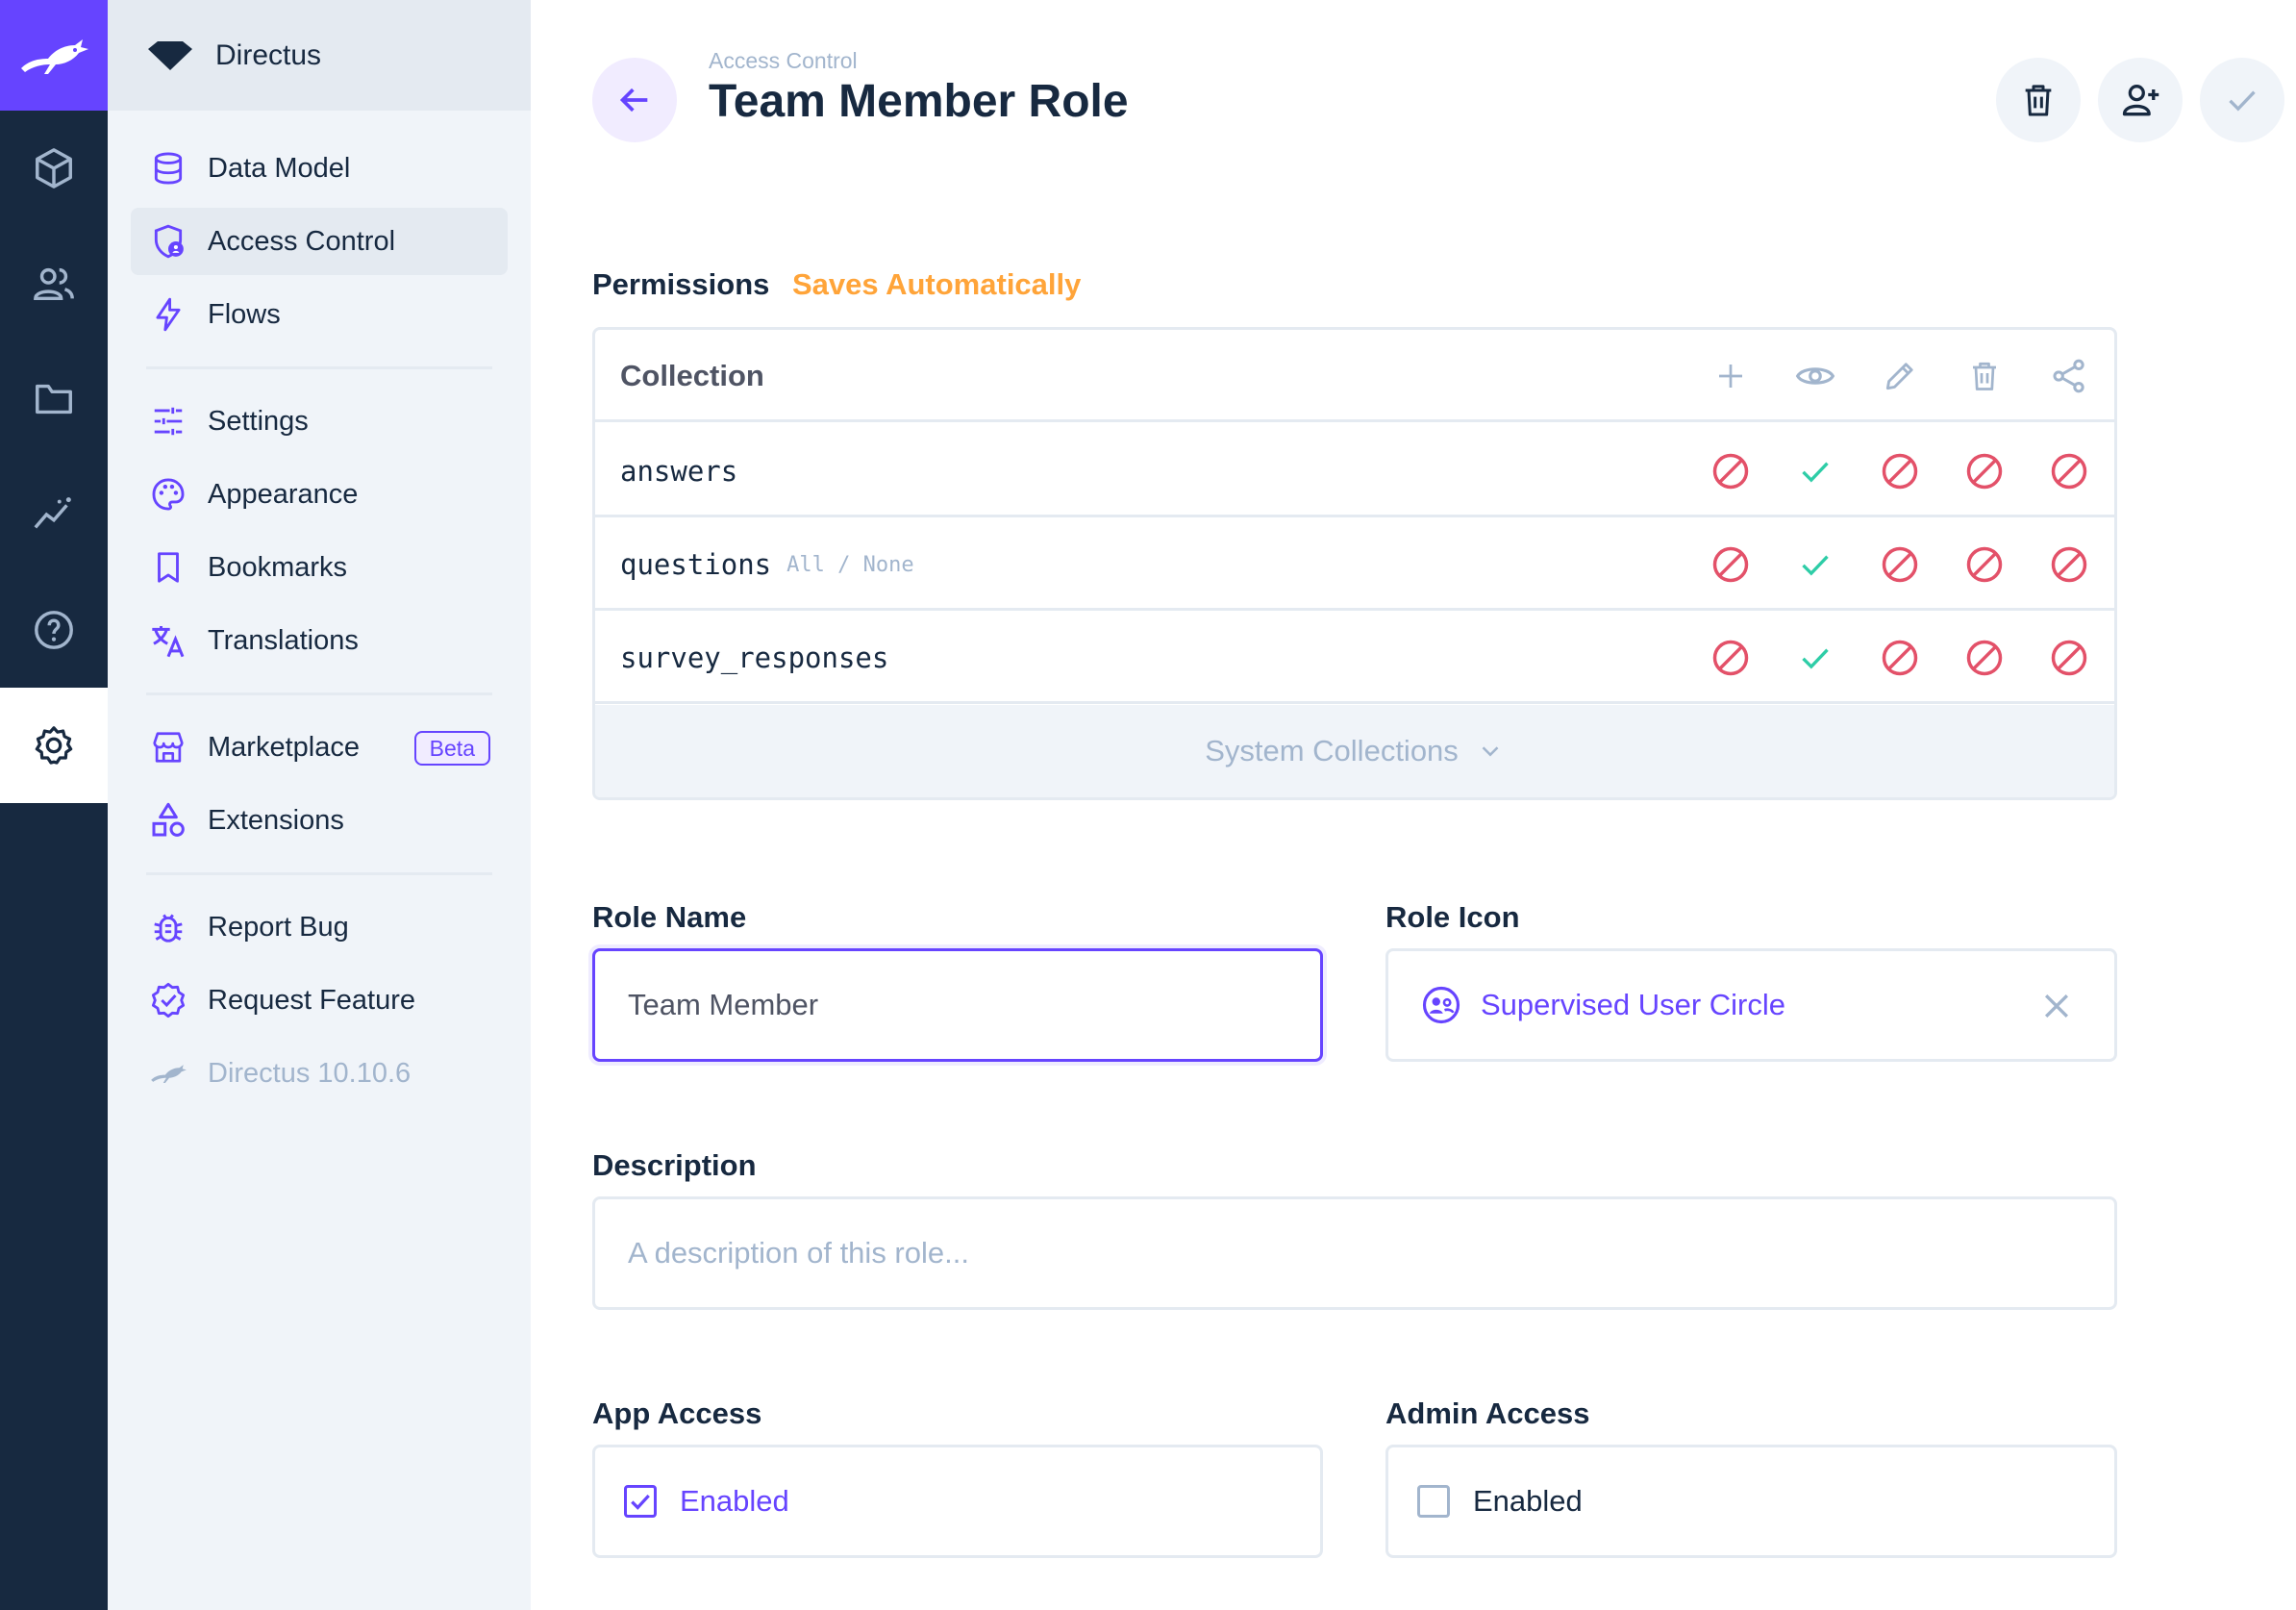 Image resolution: width=2296 pixels, height=1610 pixels. What do you see at coordinates (669, 917) in the screenshot?
I see `role-name-label: Role Name` at bounding box center [669, 917].